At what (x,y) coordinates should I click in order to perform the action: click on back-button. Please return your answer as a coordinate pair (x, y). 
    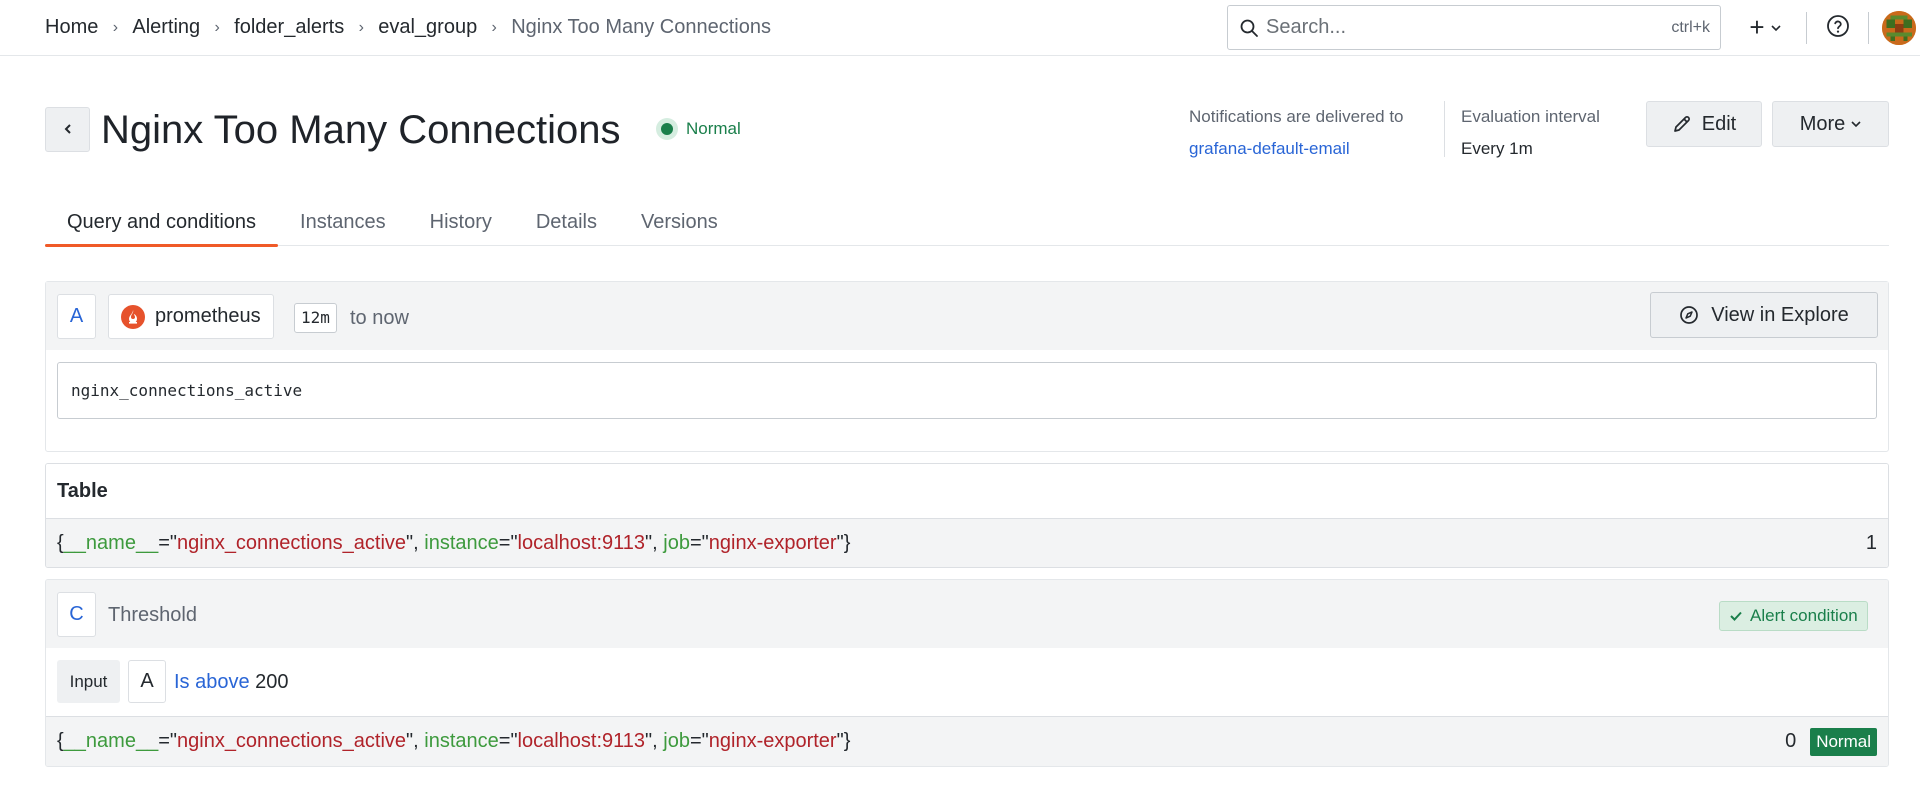
    Looking at the image, I should click on (67, 129).